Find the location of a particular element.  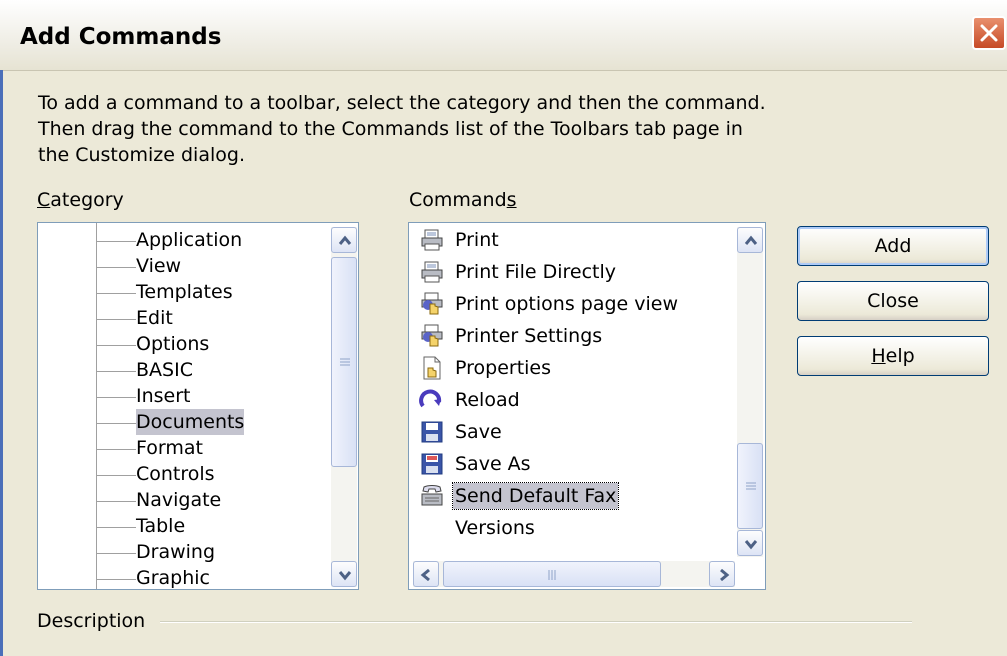

command-item-save: Save is located at coordinates (574, 432).